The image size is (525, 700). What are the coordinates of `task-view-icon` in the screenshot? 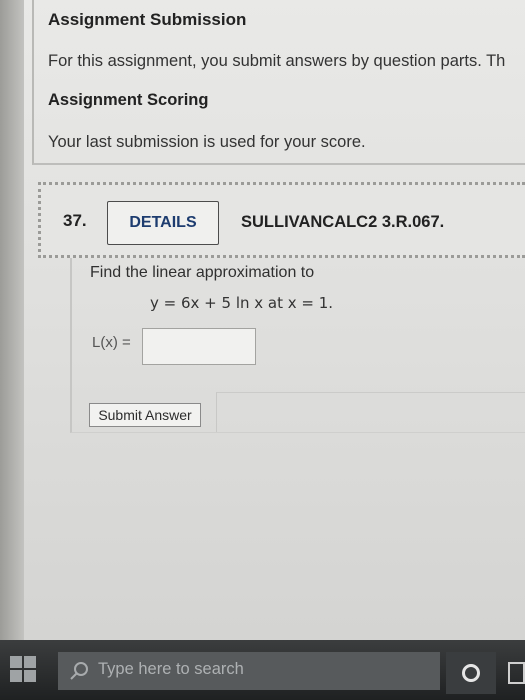 It's located at (516, 673).